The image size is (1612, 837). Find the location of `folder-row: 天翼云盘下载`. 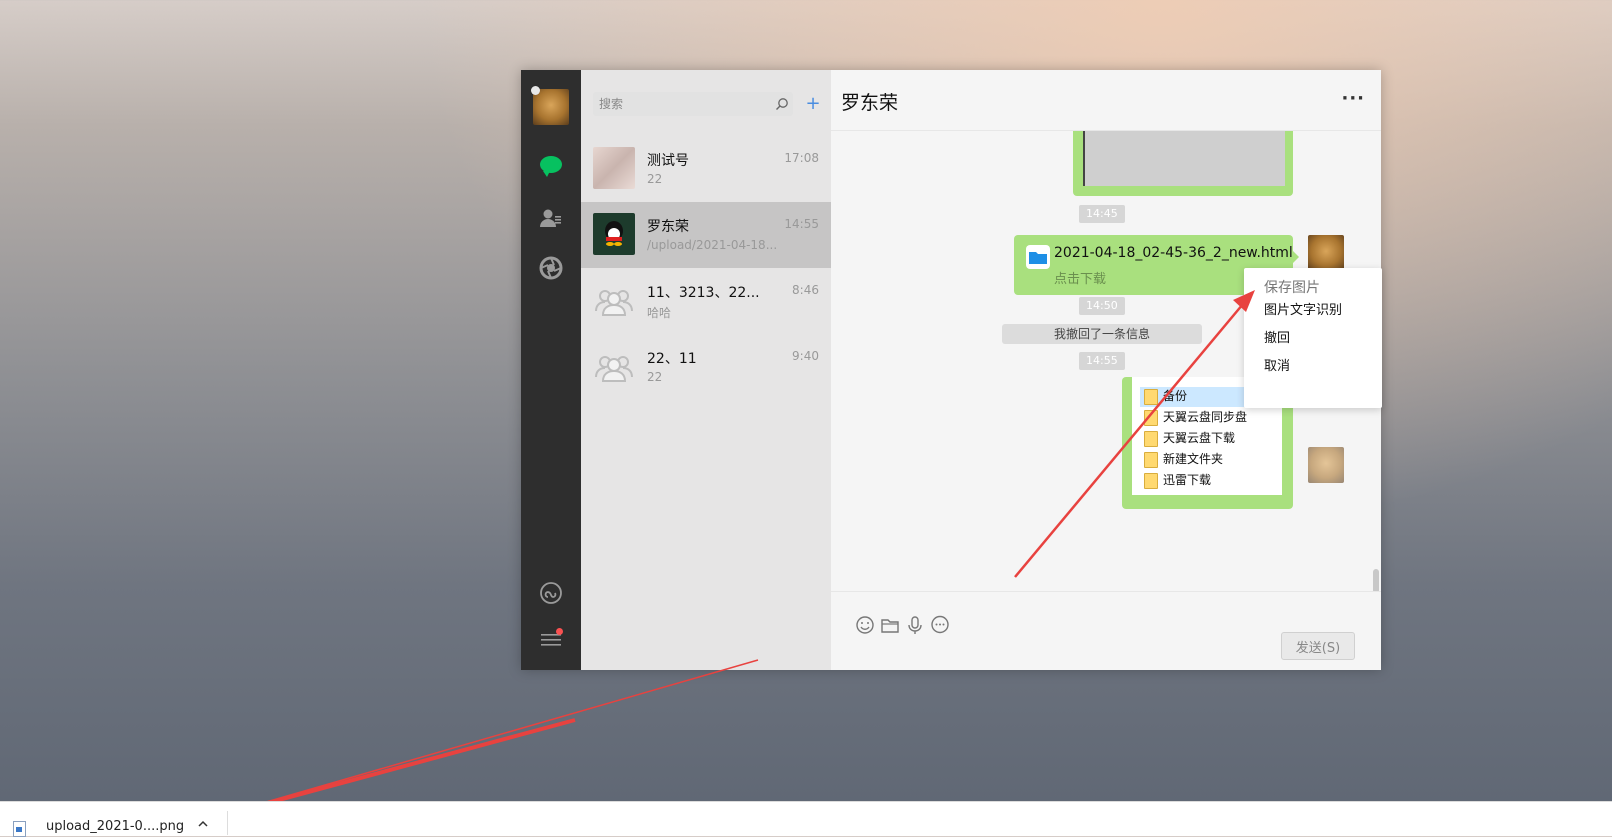

folder-row: 天翼云盘下载 is located at coordinates (1189, 439).